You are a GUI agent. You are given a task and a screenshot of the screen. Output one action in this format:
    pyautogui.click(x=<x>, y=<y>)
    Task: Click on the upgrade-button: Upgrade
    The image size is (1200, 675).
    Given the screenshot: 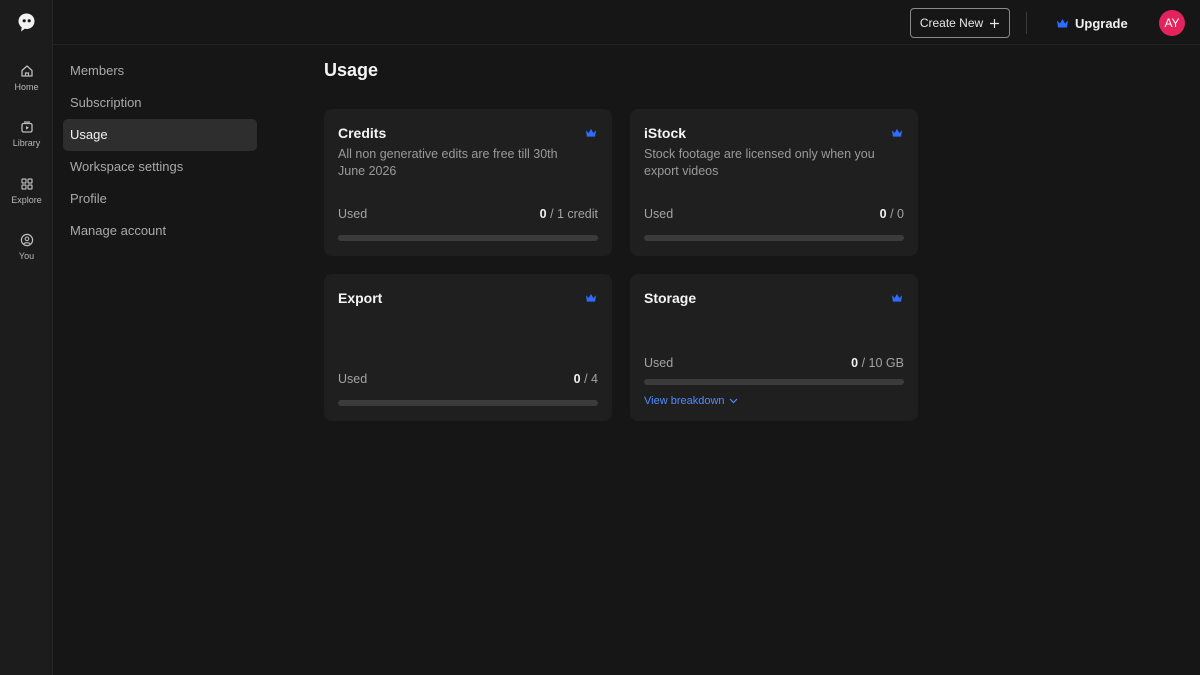 What is the action you would take?
    pyautogui.click(x=1092, y=23)
    